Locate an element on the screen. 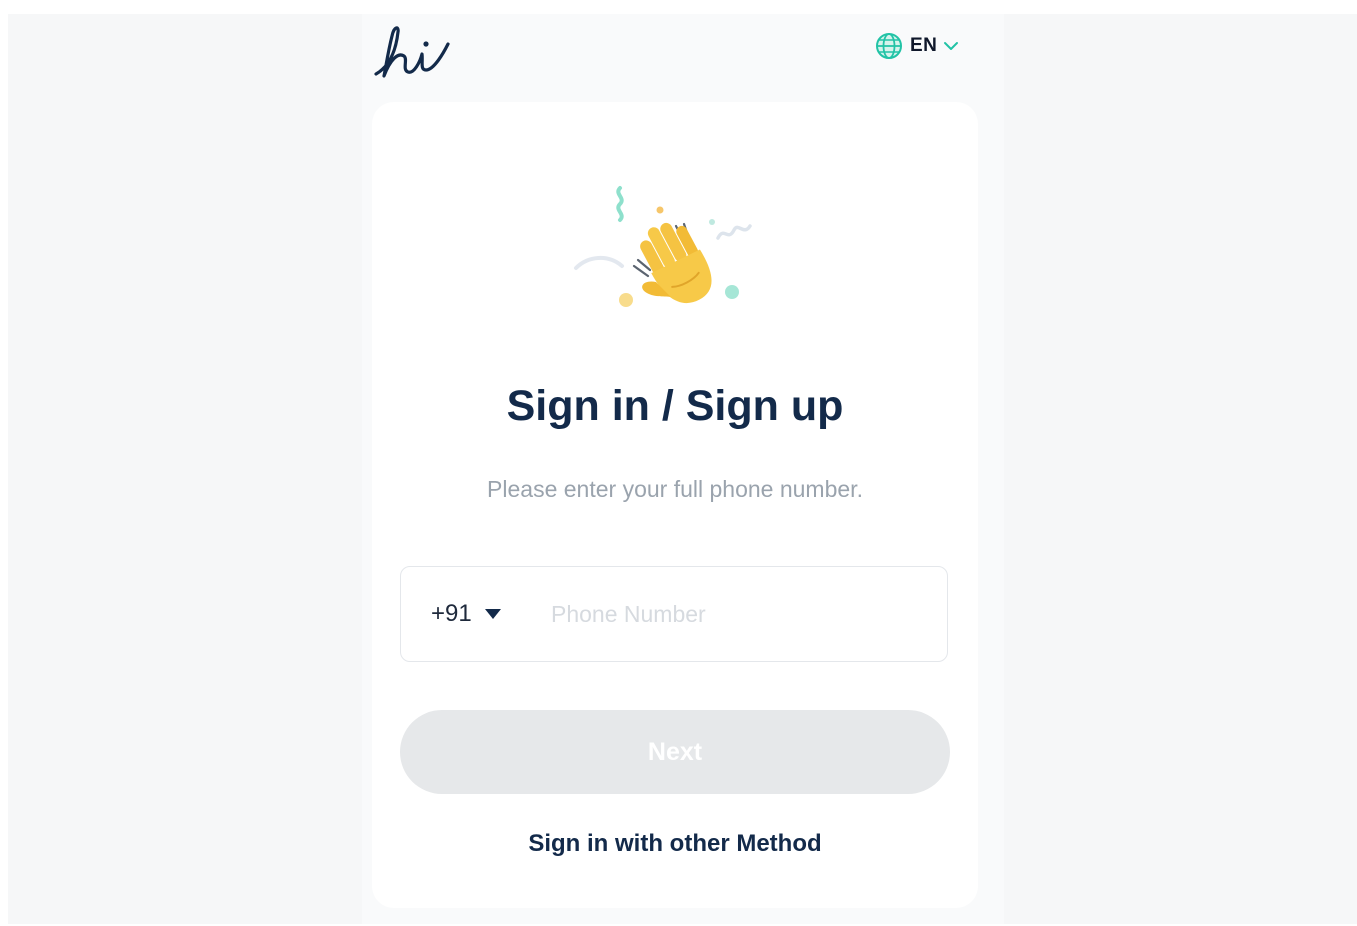 The width and height of the screenshot is (1357, 926). page-title: Sign in / Sign up is located at coordinates (675, 406).